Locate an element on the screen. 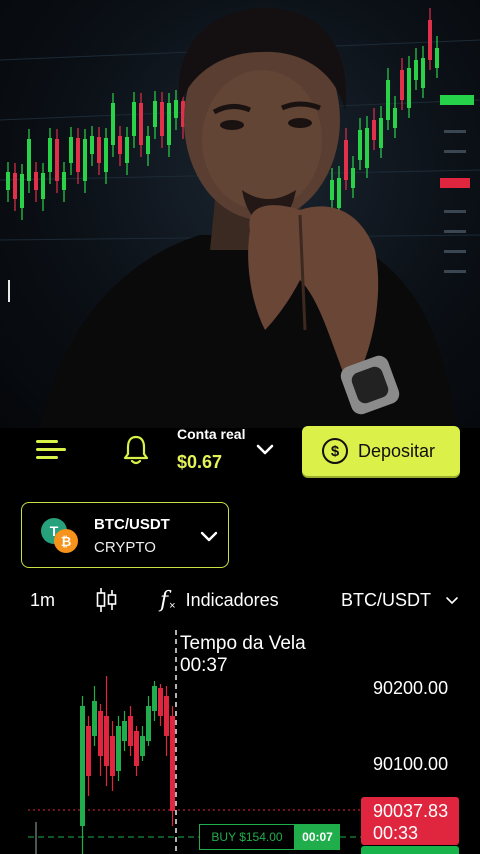  candle-timer-value: 00:37 is located at coordinates (204, 665).